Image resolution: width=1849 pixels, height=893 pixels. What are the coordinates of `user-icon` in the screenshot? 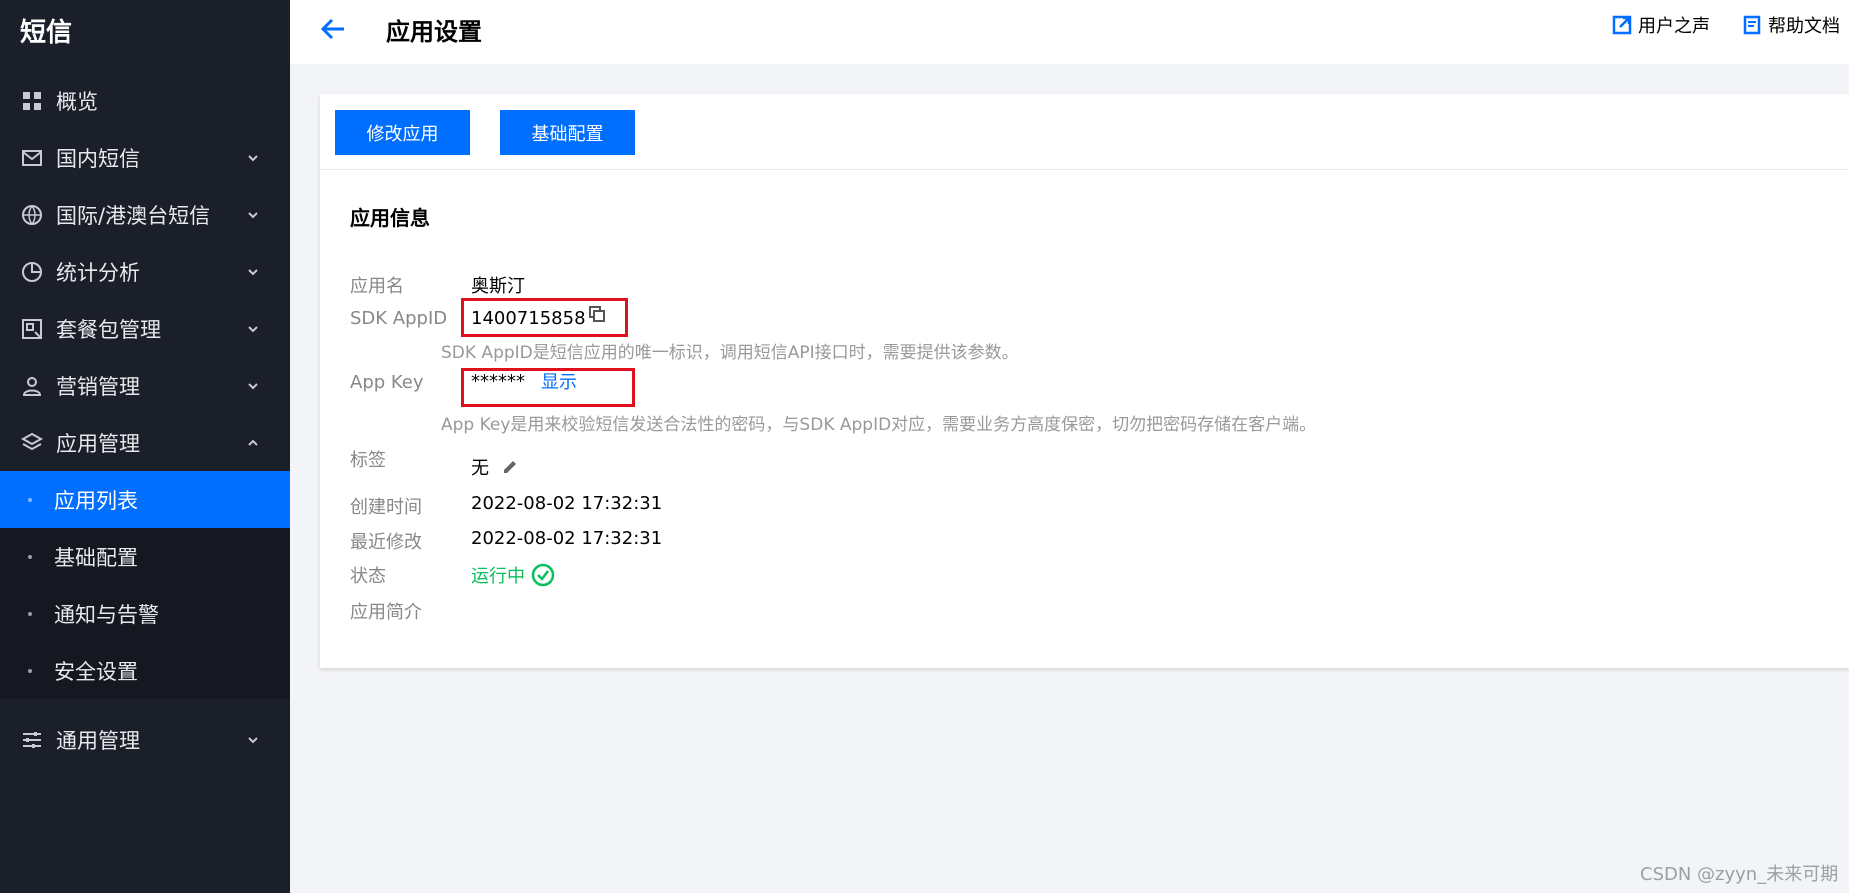 It's located at (32, 386).